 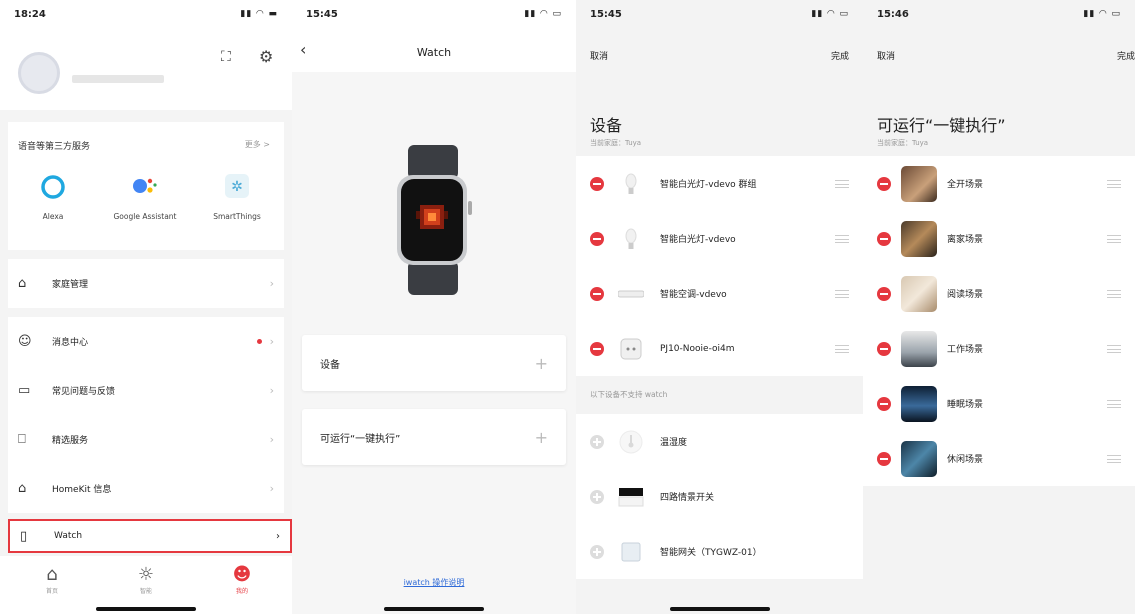 I want to click on service-smartthings: ✲ SmartThings, so click(x=237, y=197).